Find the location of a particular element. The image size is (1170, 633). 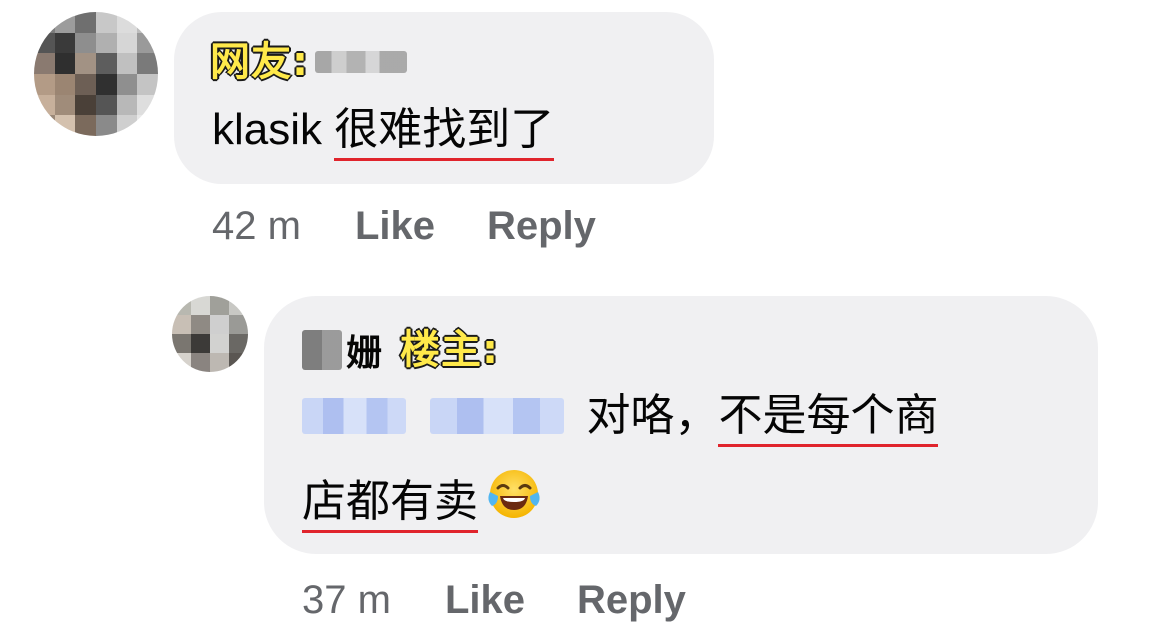

reply-text-line-1: 对咯，不是每个商 is located at coordinates (620, 415).